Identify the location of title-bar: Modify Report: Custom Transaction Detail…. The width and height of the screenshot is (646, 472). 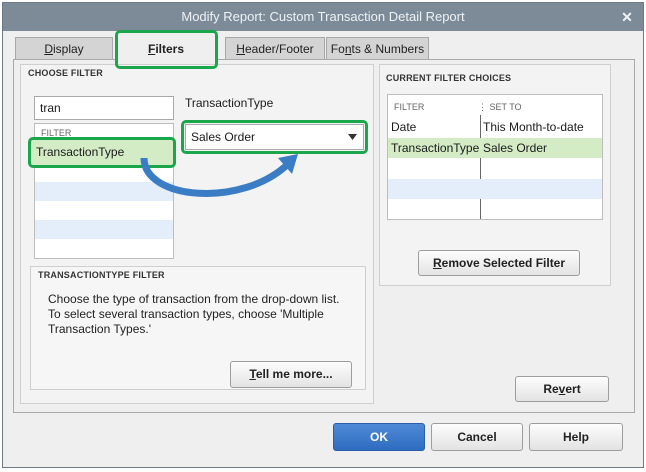
(323, 17).